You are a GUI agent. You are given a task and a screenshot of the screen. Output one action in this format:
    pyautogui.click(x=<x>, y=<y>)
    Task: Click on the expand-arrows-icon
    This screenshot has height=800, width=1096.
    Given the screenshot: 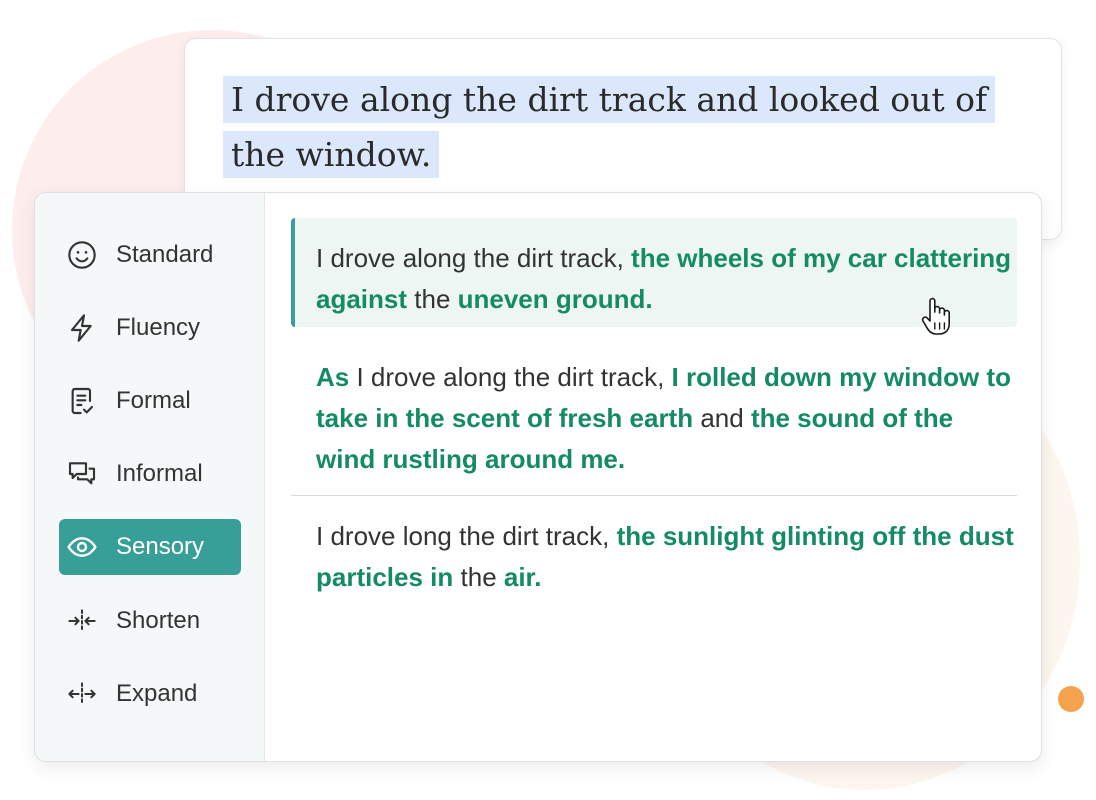 What is the action you would take?
    pyautogui.click(x=82, y=694)
    